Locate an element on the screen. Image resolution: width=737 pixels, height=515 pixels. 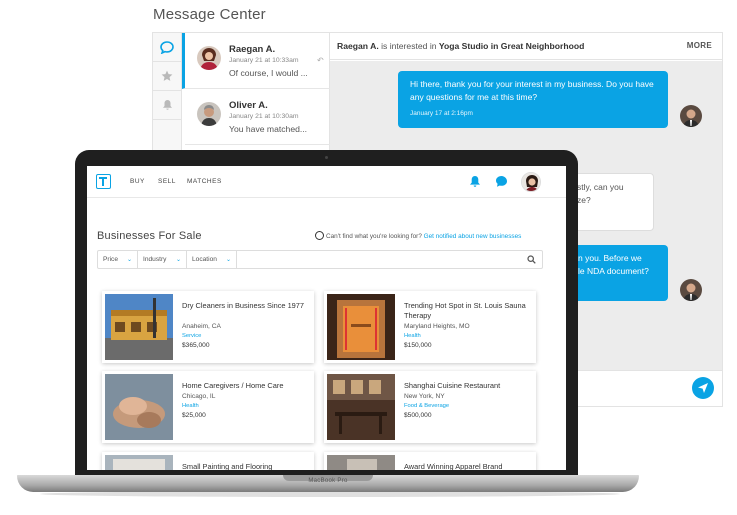
listing-price: $150,000 is located at coordinates (418, 345).